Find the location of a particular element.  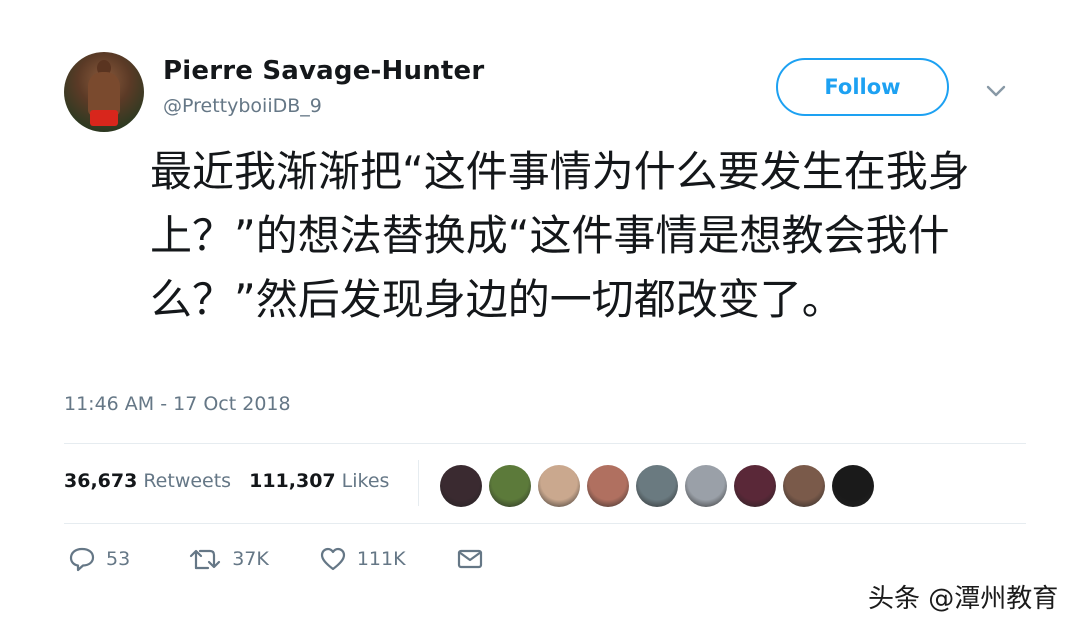

reply-count: 53 is located at coordinates (118, 559).